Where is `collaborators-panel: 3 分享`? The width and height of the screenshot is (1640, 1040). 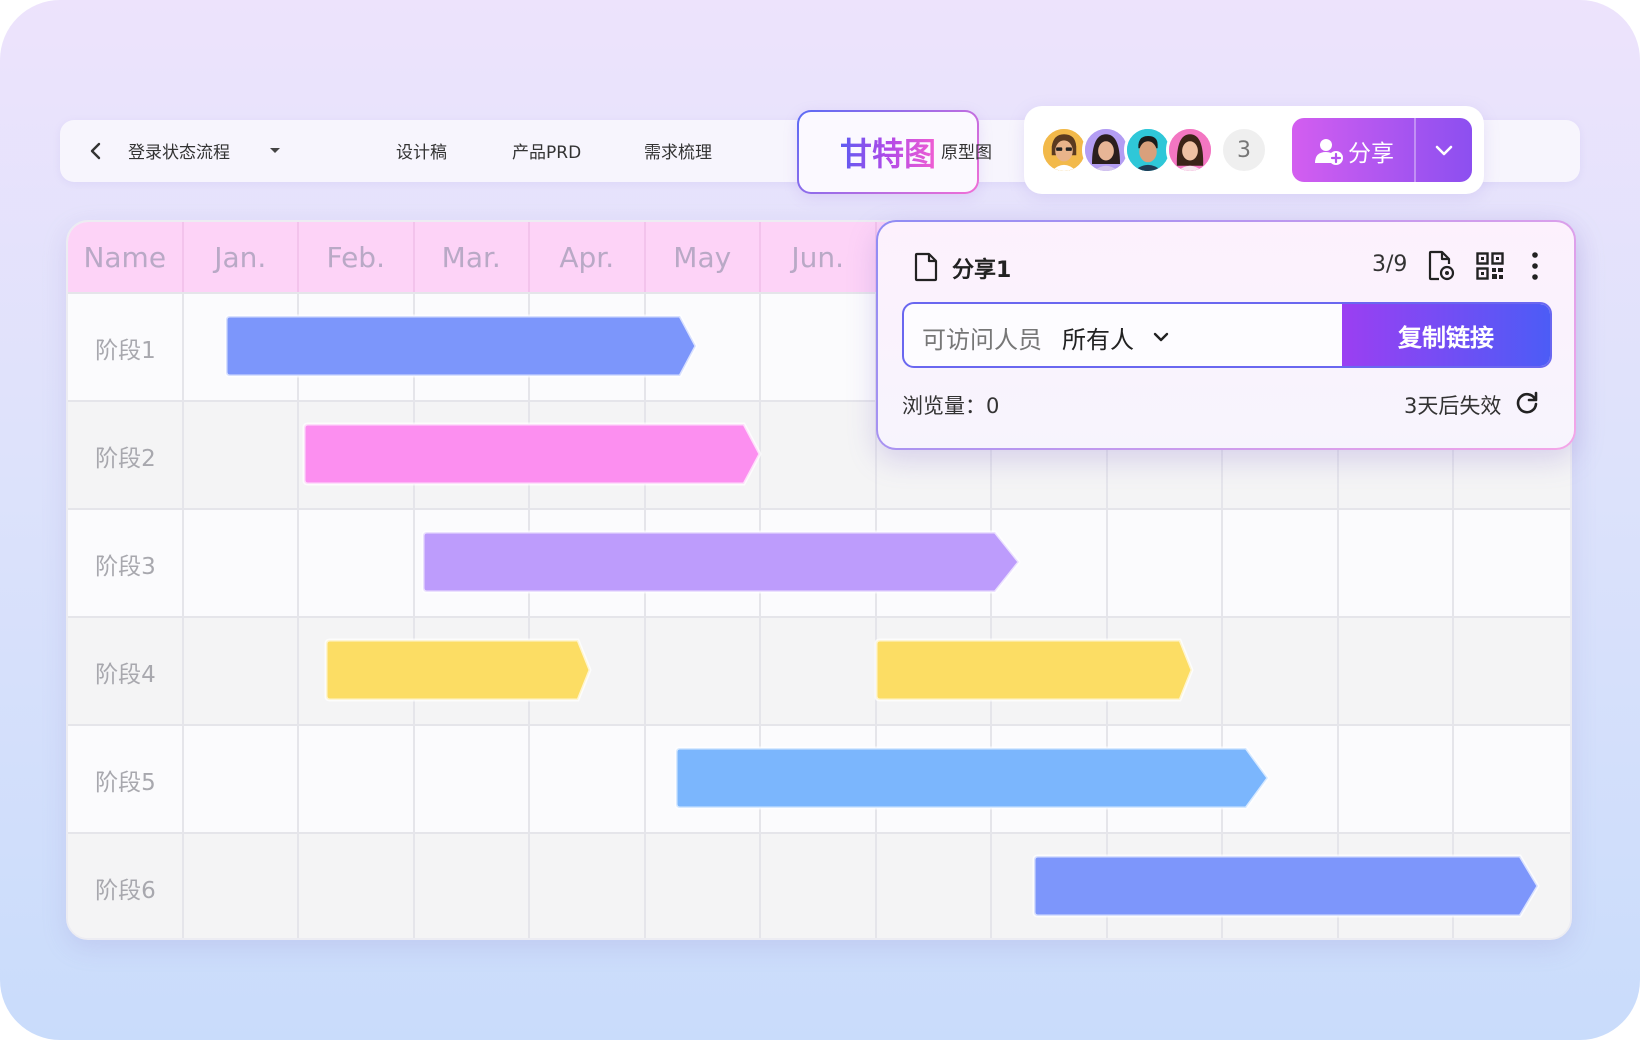 collaborators-panel: 3 分享 is located at coordinates (1254, 150).